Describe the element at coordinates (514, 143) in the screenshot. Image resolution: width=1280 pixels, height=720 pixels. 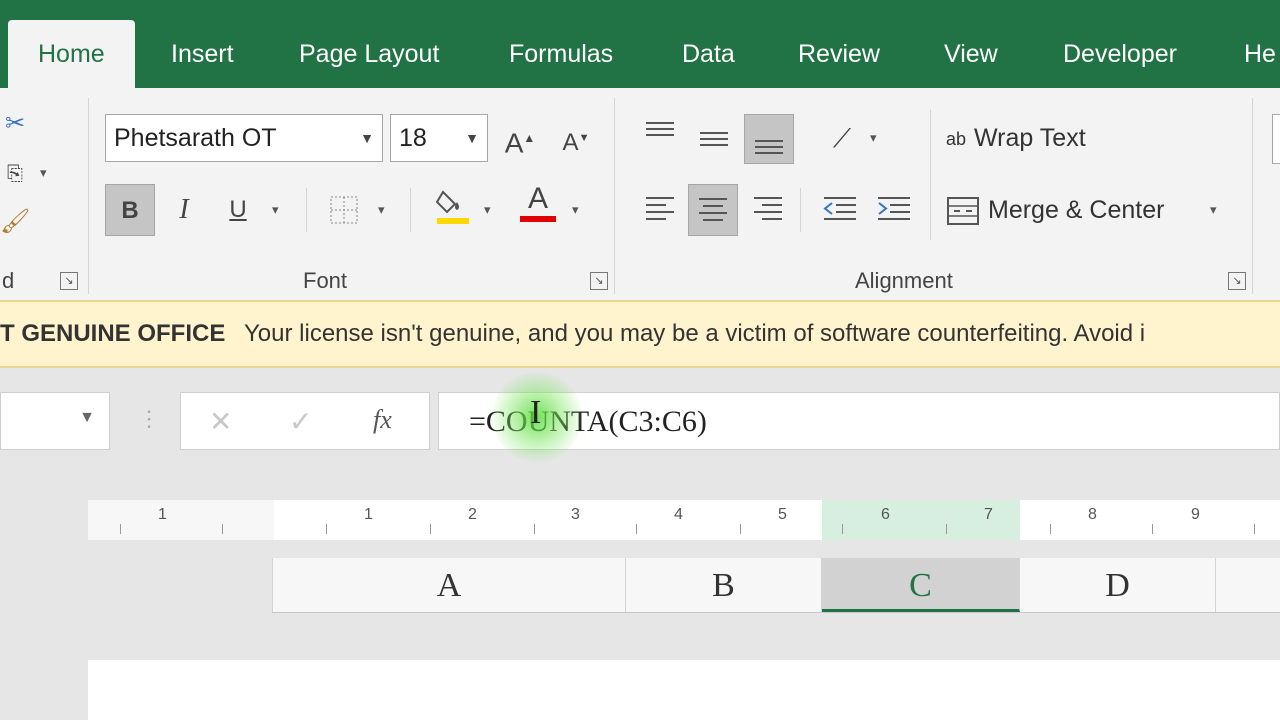
I see `grow-font-icon: A` at that location.